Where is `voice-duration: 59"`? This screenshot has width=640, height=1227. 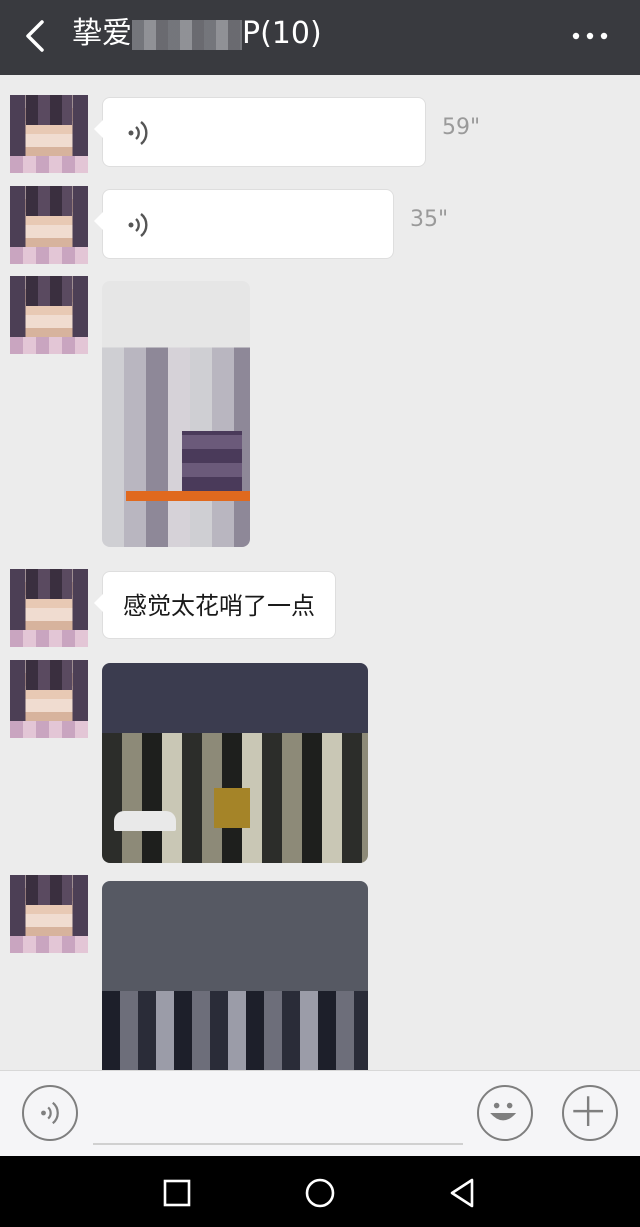
voice-duration: 59" is located at coordinates (461, 127).